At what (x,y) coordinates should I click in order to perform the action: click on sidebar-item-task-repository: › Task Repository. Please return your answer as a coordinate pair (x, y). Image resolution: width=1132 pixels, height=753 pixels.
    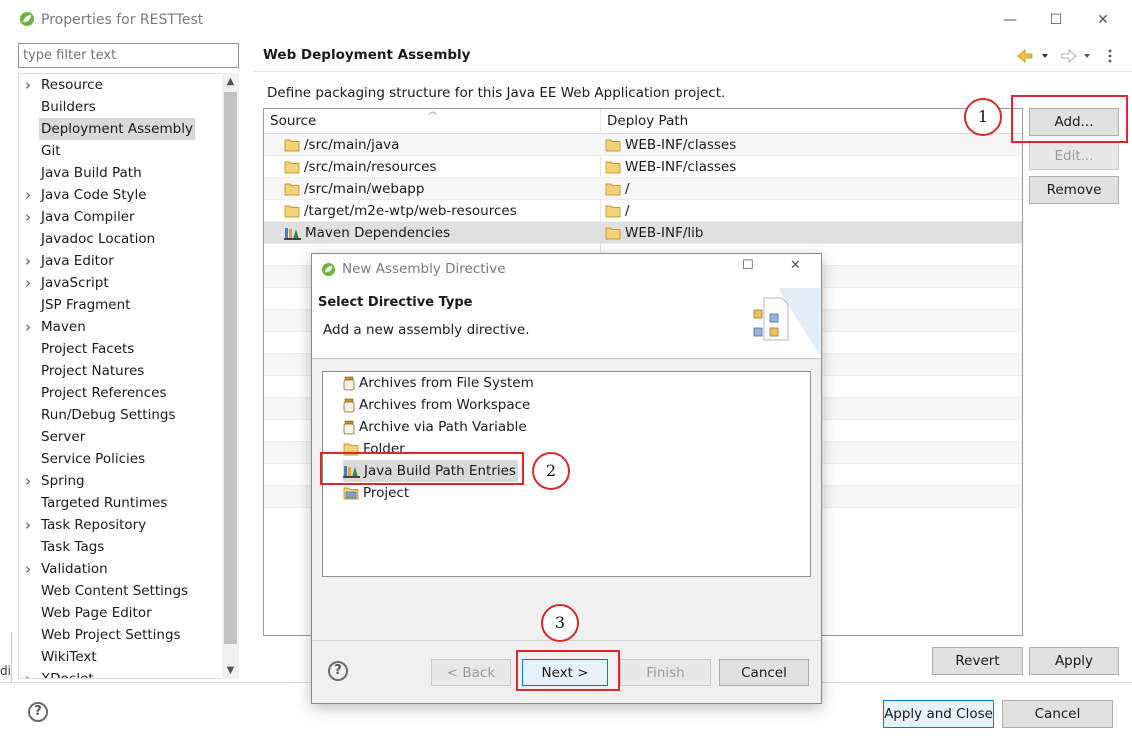
    Looking at the image, I should click on (121, 525).